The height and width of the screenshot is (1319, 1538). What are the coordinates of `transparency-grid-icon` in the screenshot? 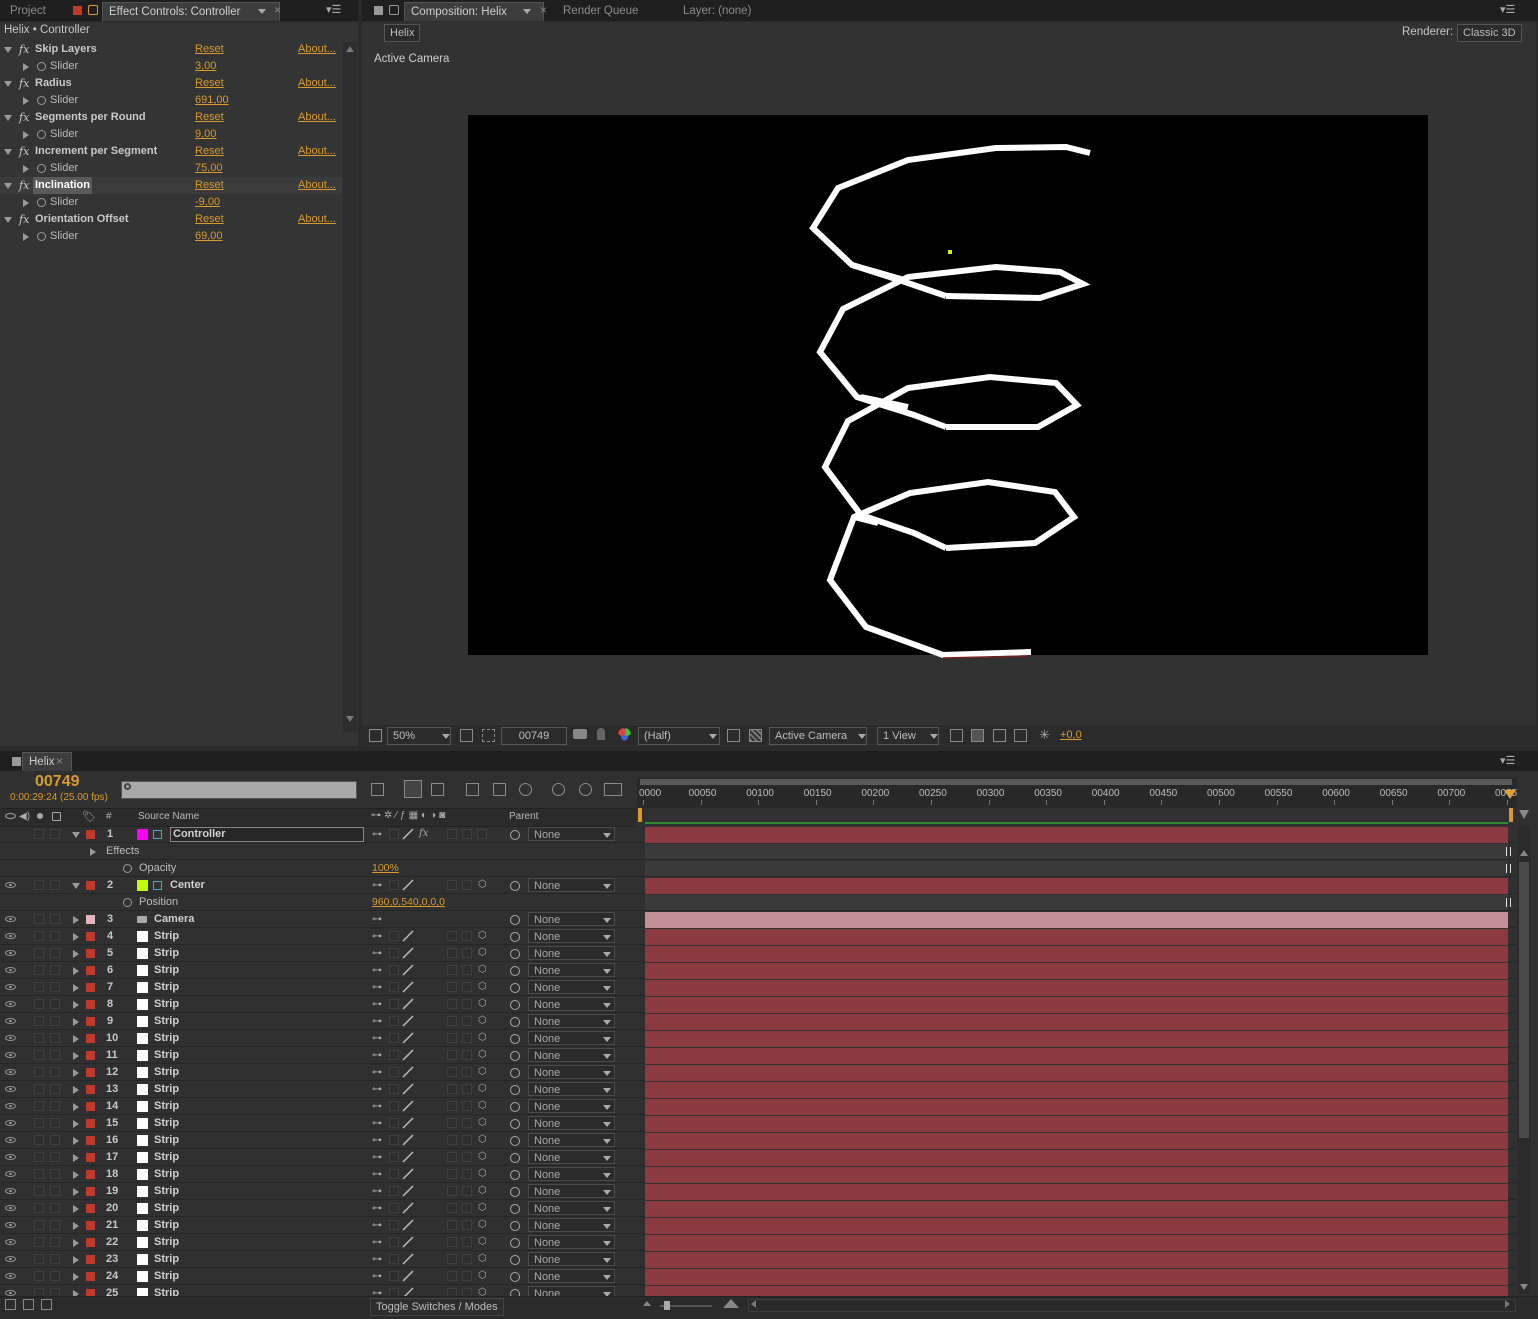 It's located at (755, 735).